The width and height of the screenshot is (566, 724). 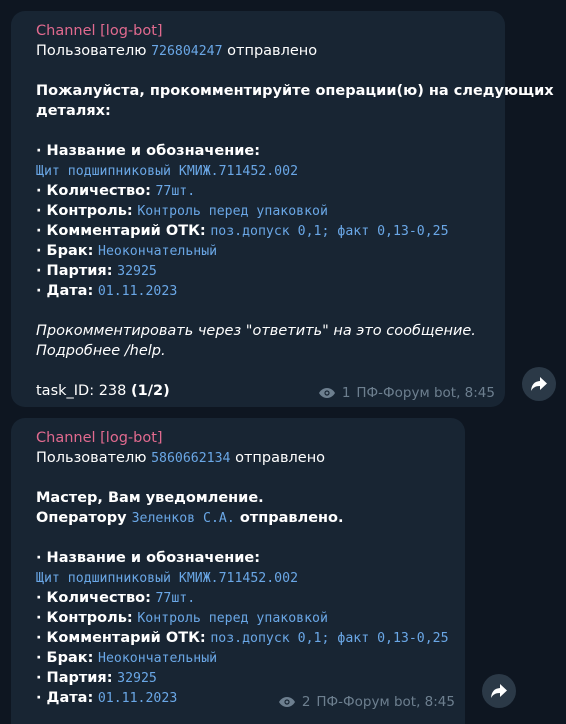 I want to click on operator-line: Оператору Зеленков С.А. отправлено., so click(x=190, y=518).